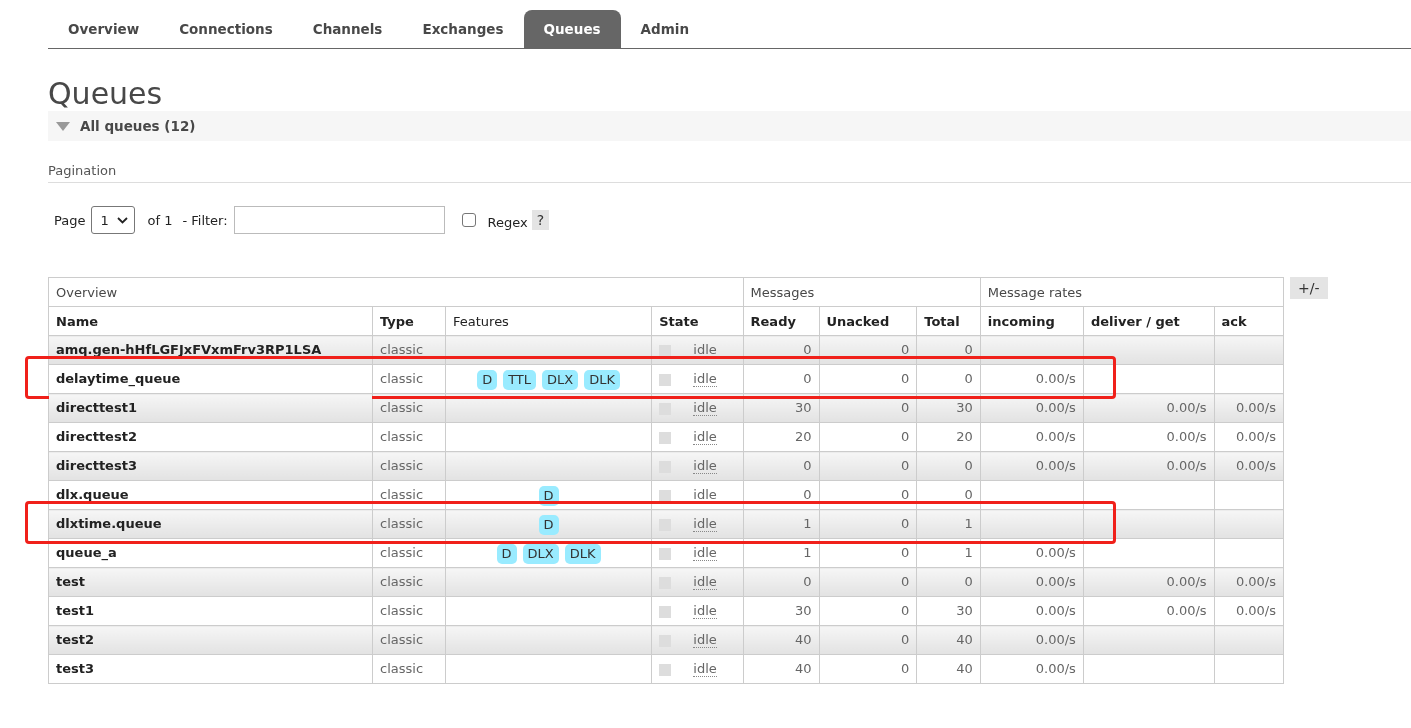 This screenshot has height=728, width=1411. I want to click on queue-name-link: test, so click(70, 581).